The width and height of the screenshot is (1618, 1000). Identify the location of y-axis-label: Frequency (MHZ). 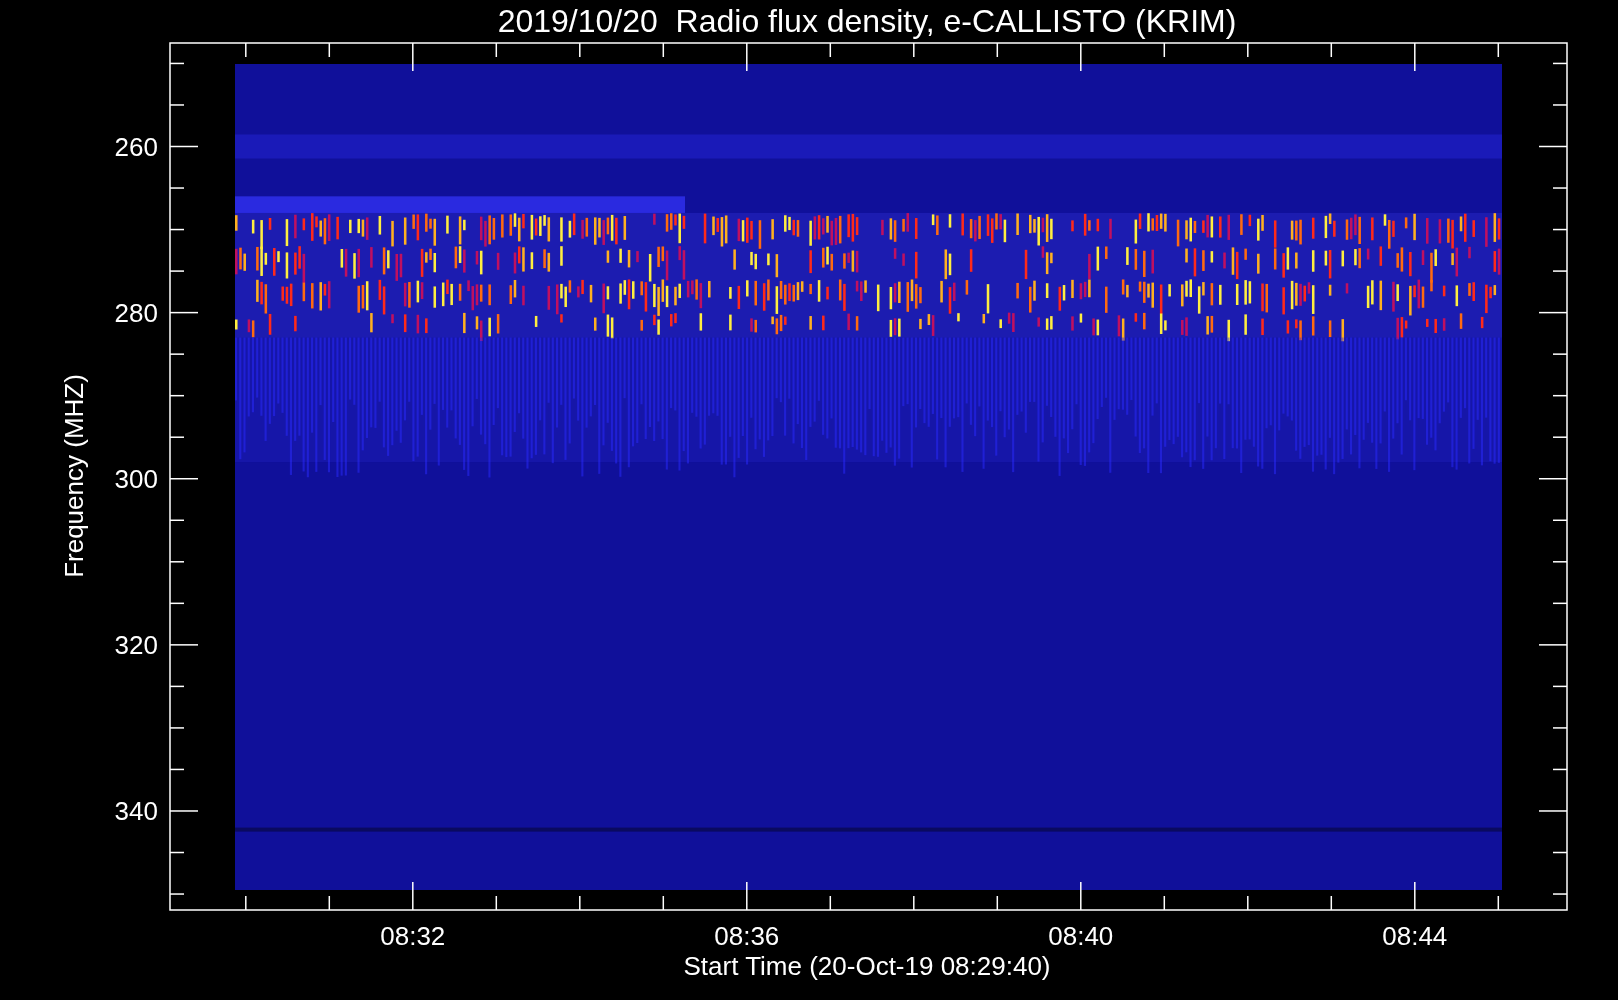
(74, 476).